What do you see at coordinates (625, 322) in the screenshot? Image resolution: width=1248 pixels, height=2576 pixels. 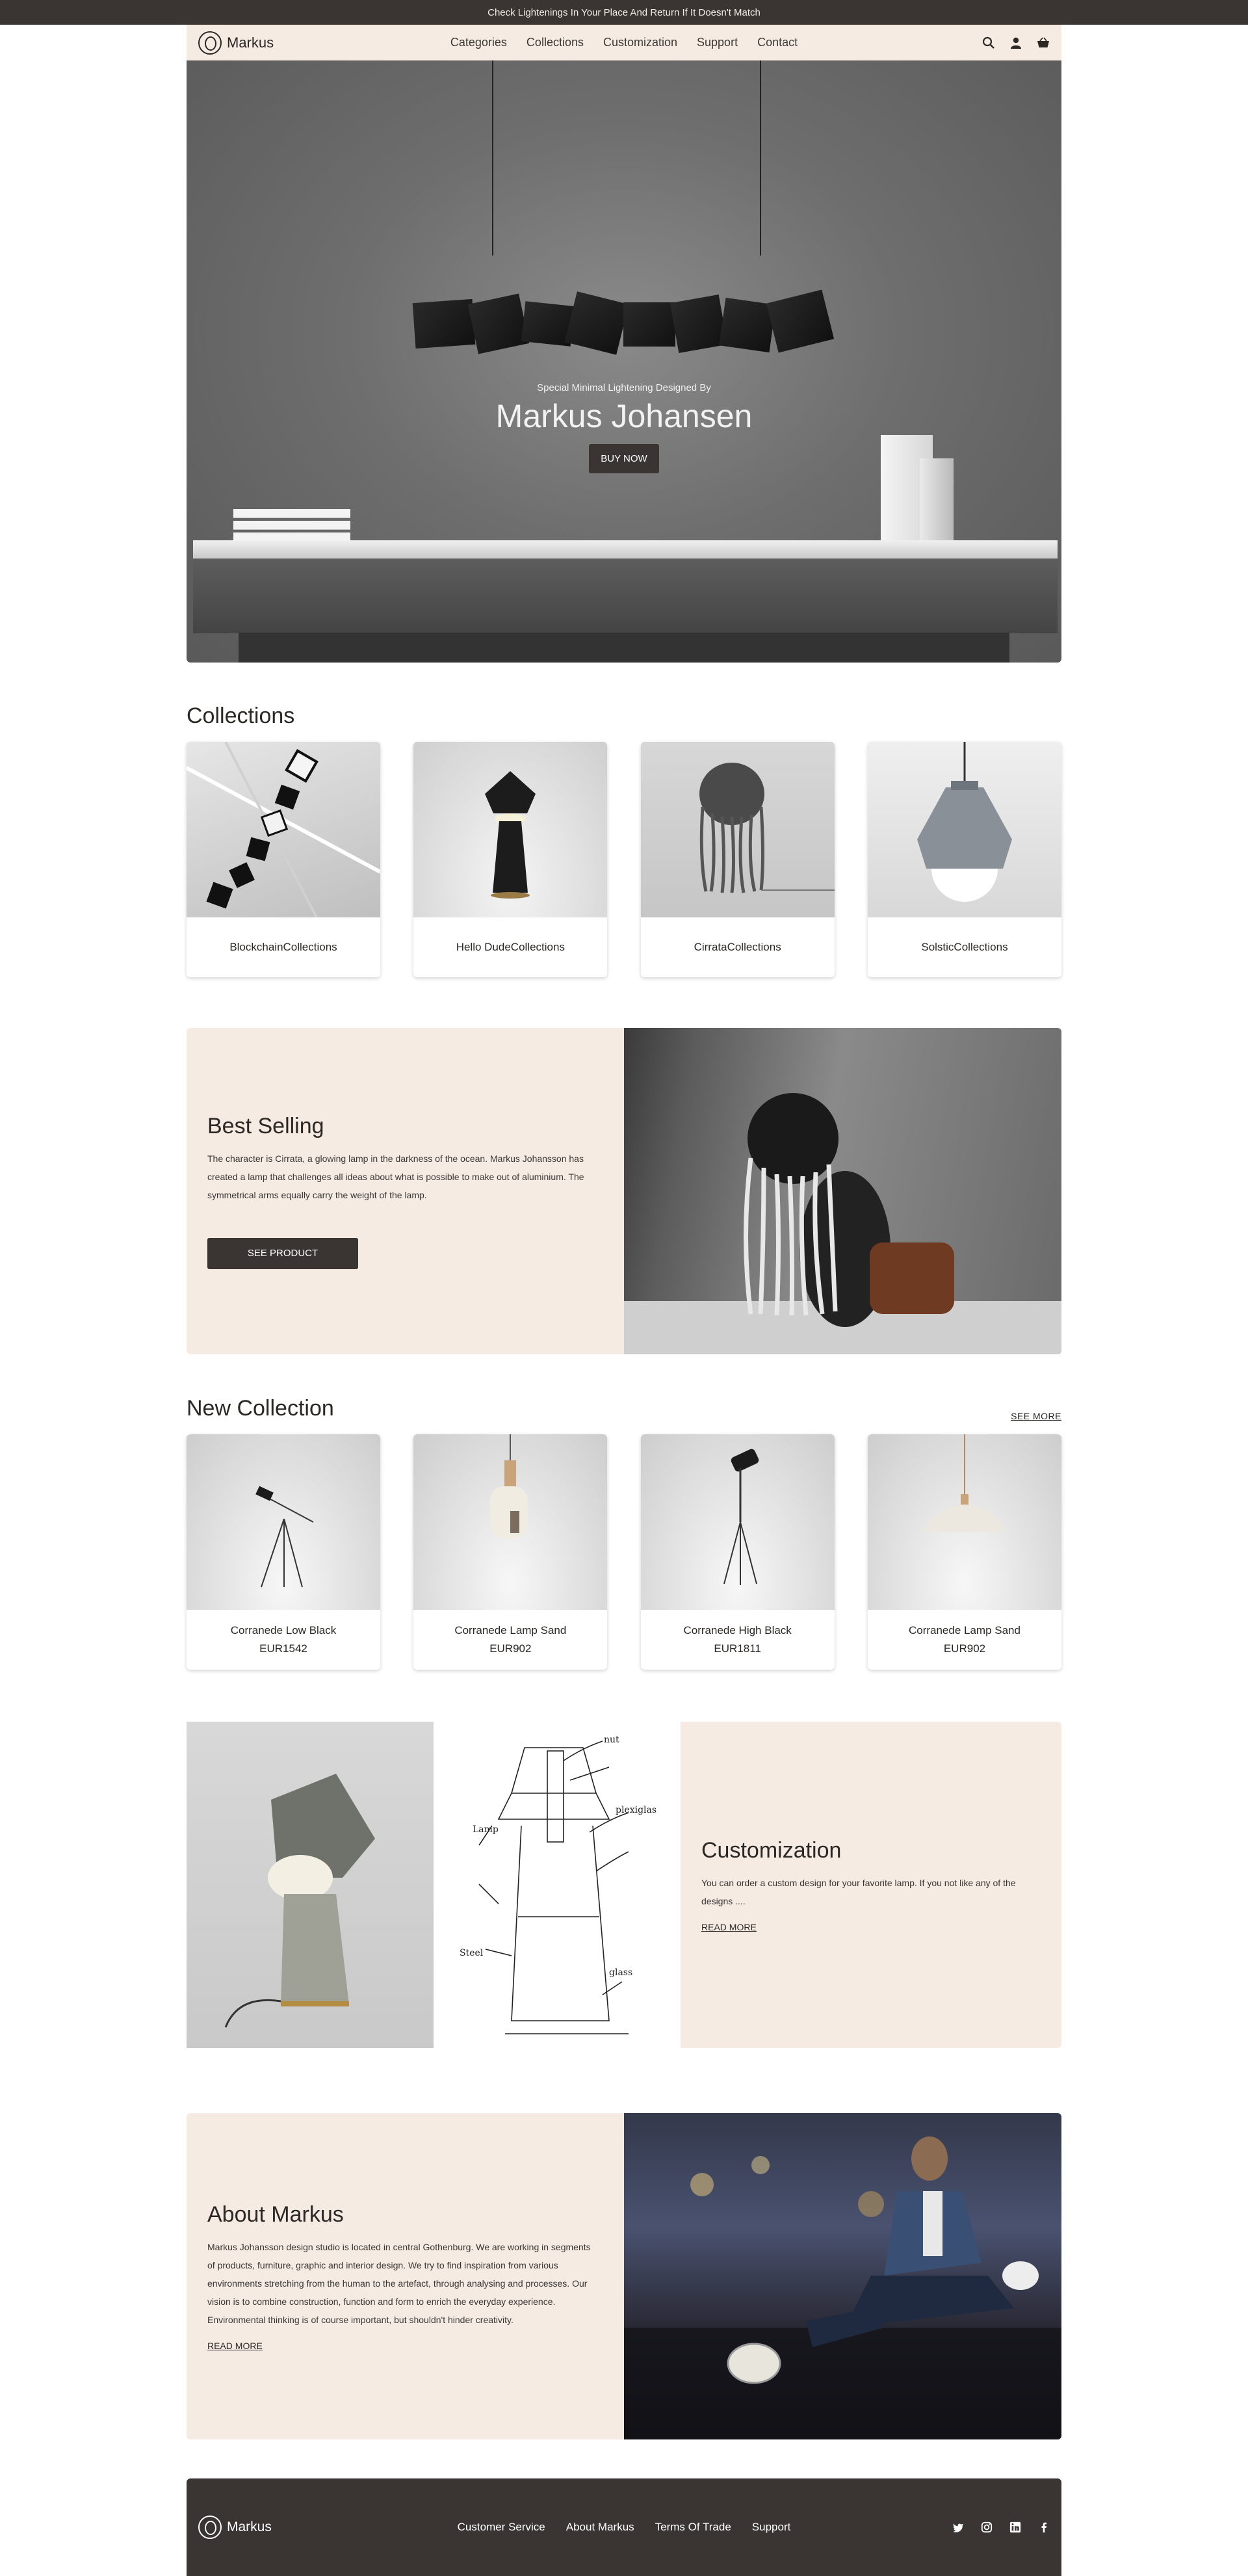 I see `hero-pendant-lamp` at bounding box center [625, 322].